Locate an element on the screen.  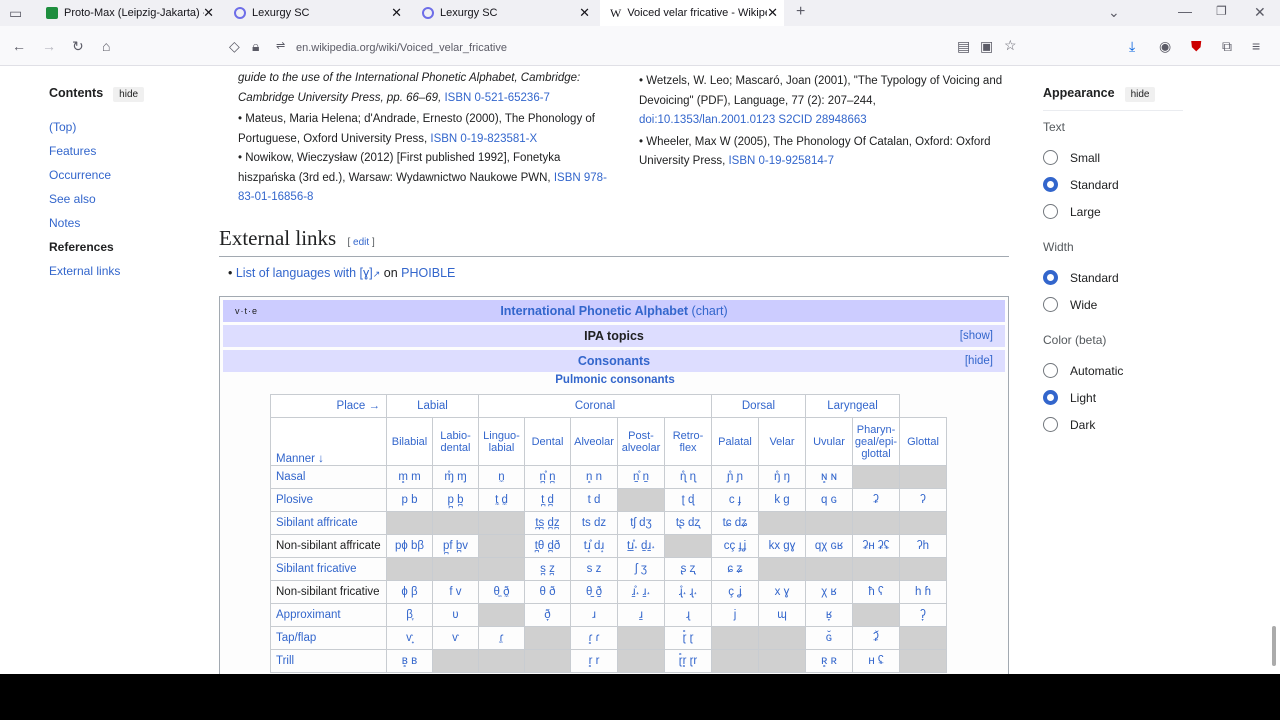
manner-label: Trill is located at coordinates (328, 661).